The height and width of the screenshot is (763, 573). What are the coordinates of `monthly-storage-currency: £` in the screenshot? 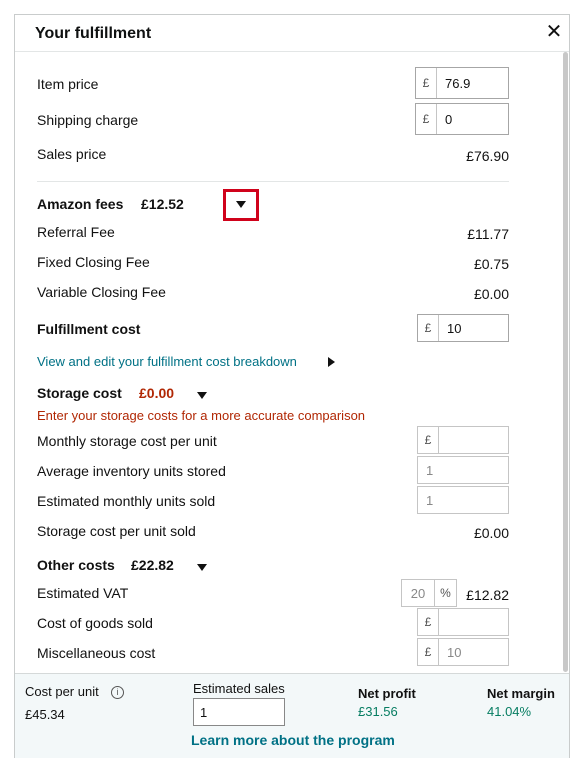 It's located at (428, 440).